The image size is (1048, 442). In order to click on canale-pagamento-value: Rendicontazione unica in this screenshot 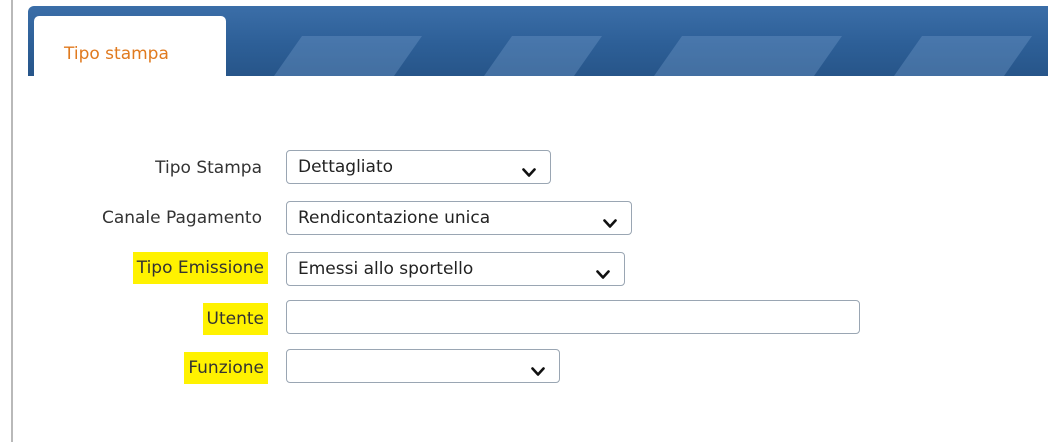, I will do `click(394, 218)`.